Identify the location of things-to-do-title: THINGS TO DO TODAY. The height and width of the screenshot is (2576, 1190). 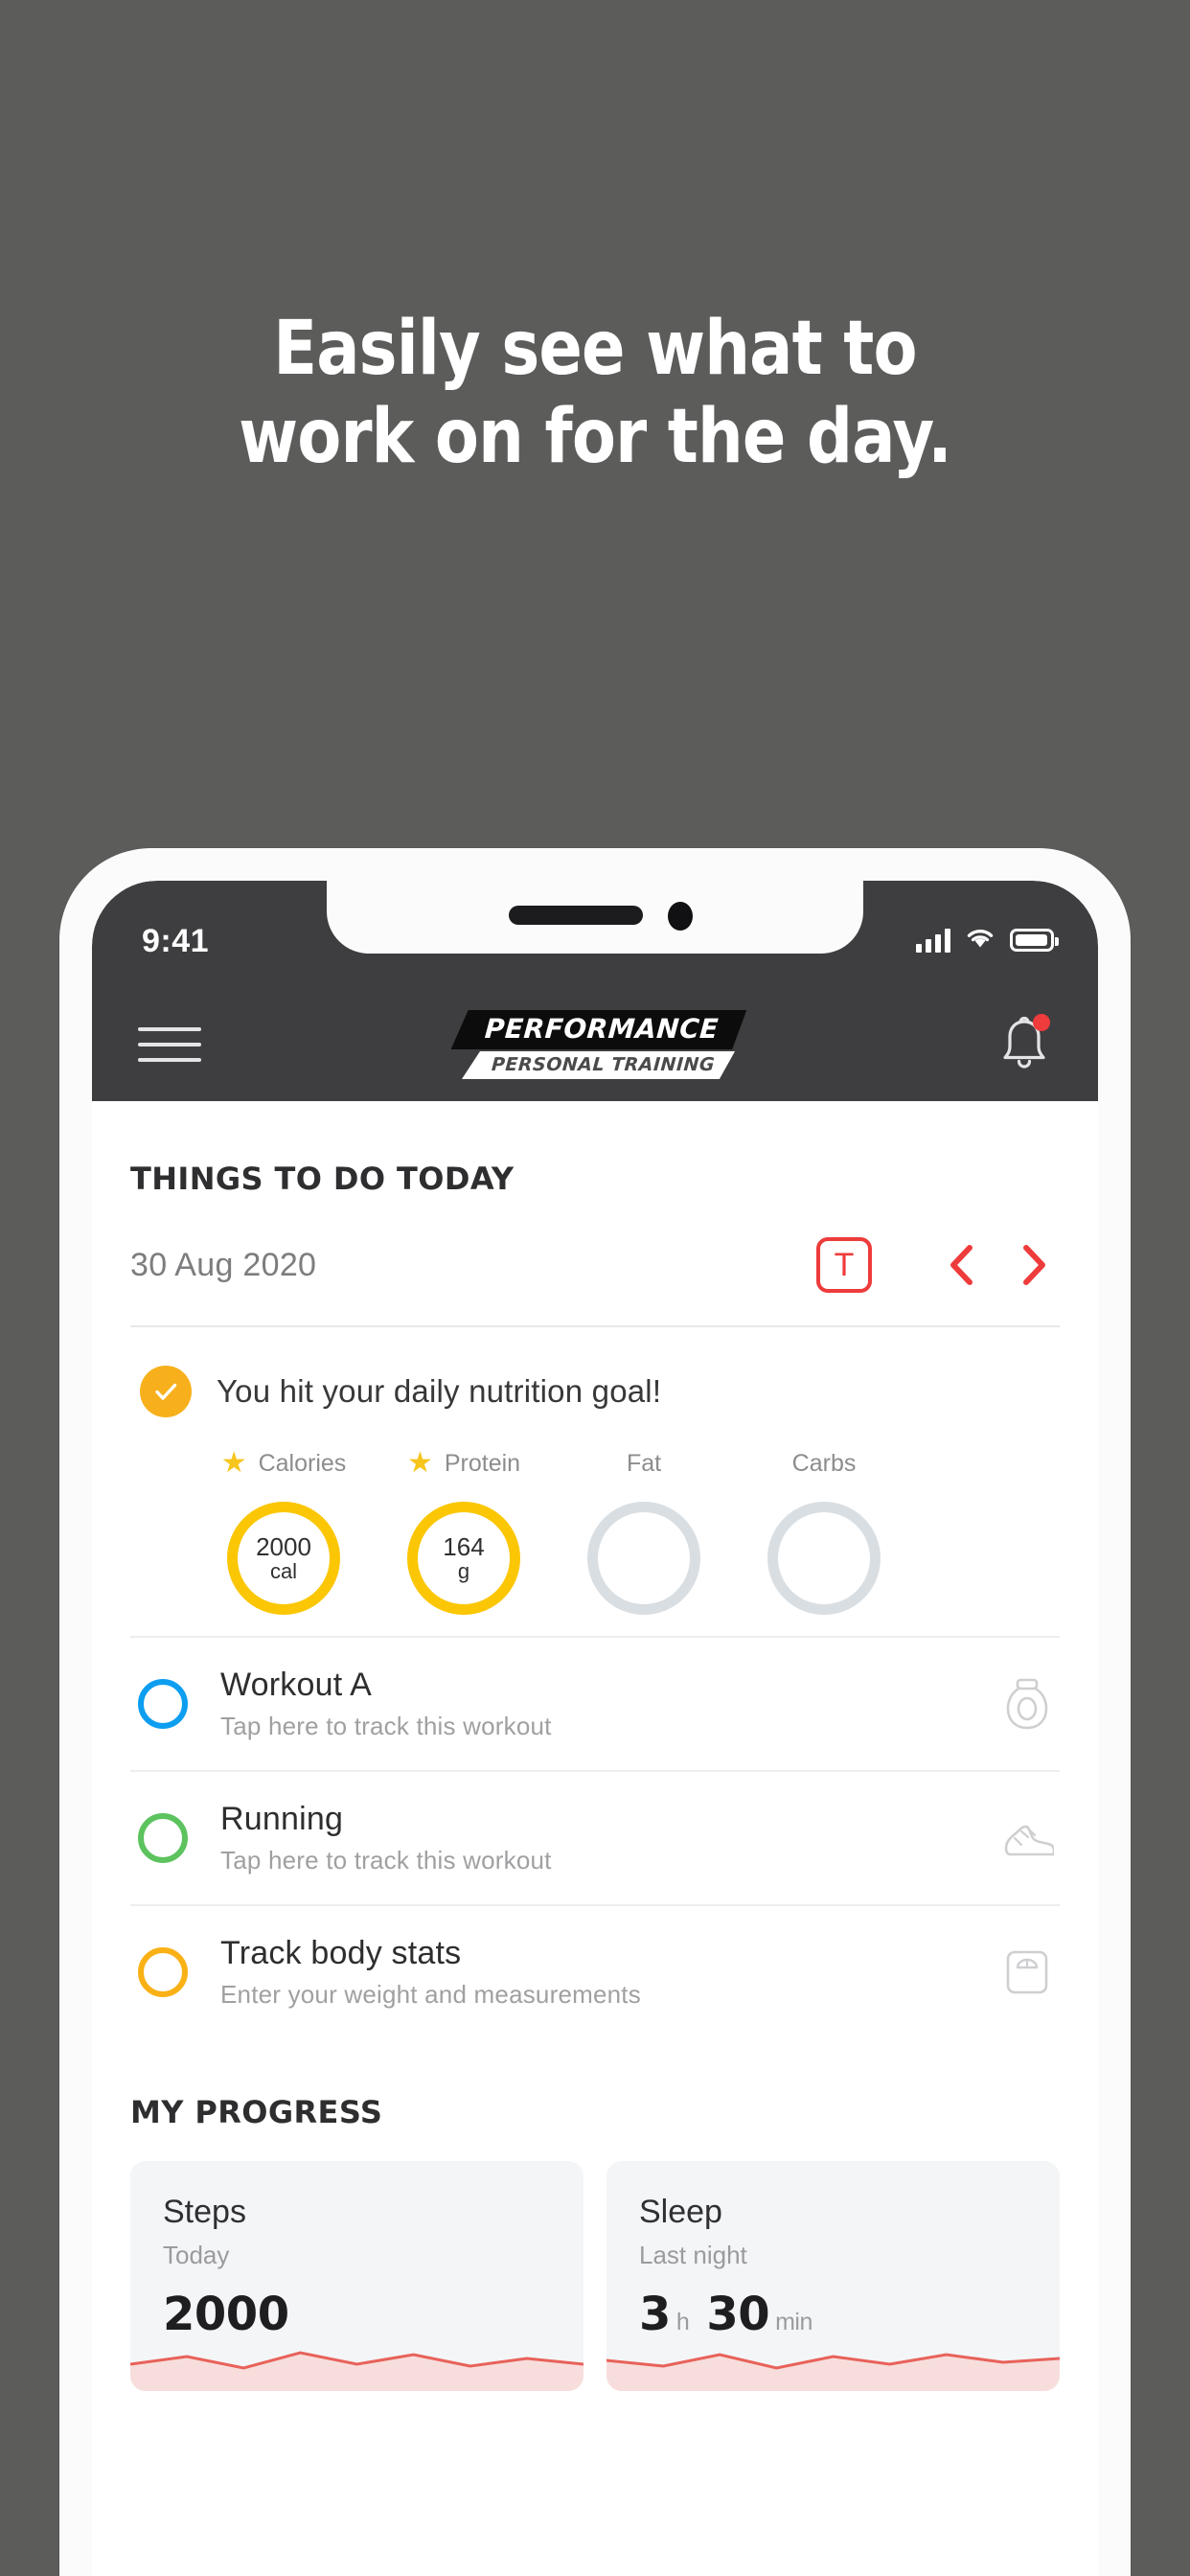
(323, 1179).